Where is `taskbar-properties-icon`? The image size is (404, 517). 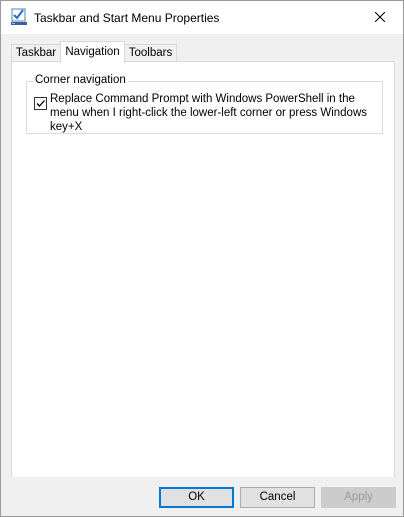
taskbar-properties-icon is located at coordinates (19, 17).